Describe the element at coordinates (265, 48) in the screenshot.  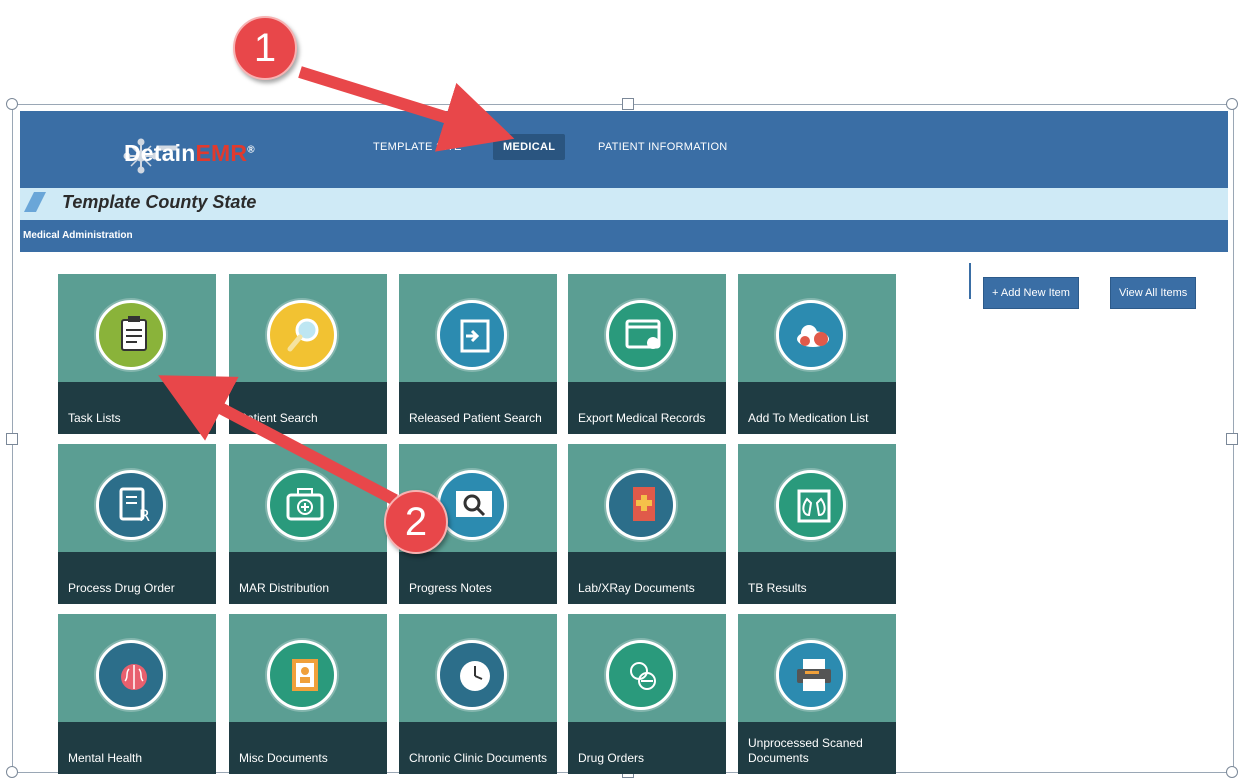
I see `callout-1: 1` at that location.